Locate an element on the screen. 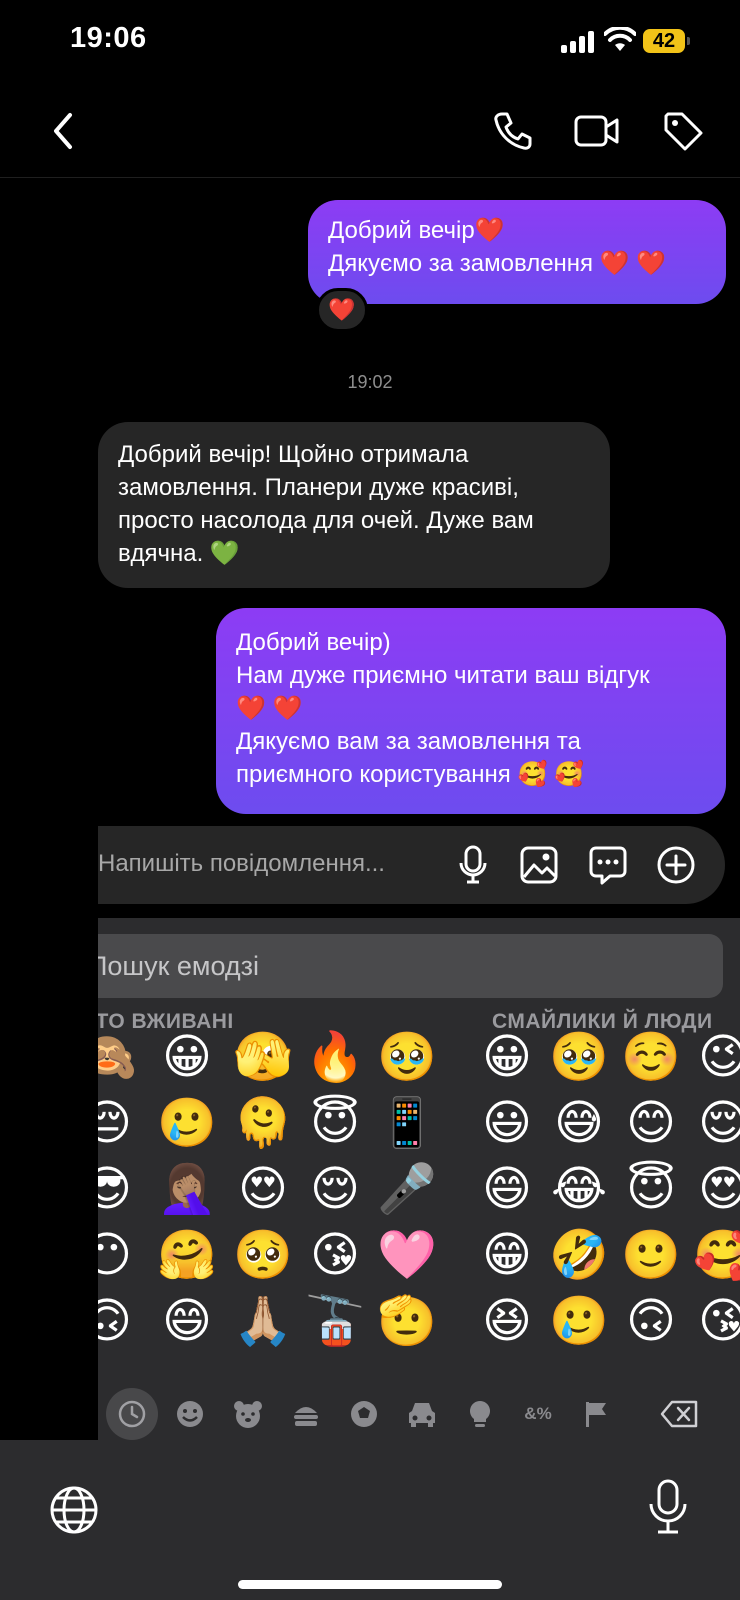 The image size is (740, 1600). message-timestamp: 19:02 is located at coordinates (370, 382).